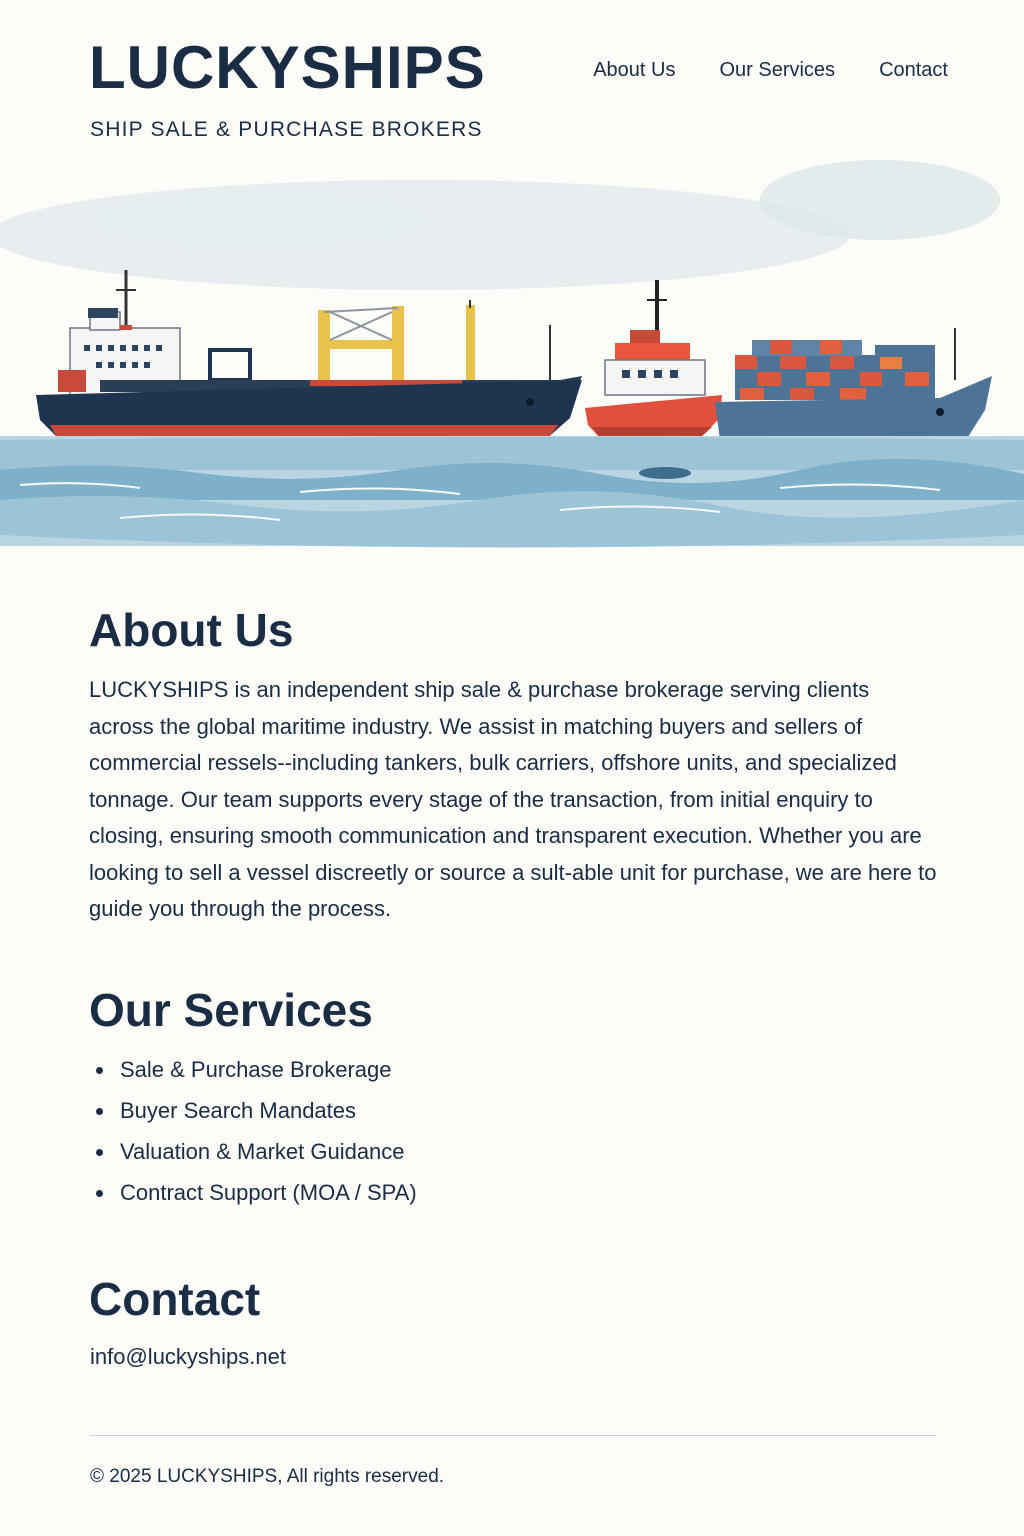 This screenshot has height=1536, width=1024. What do you see at coordinates (880, 200) in the screenshot?
I see `sky-wash-right` at bounding box center [880, 200].